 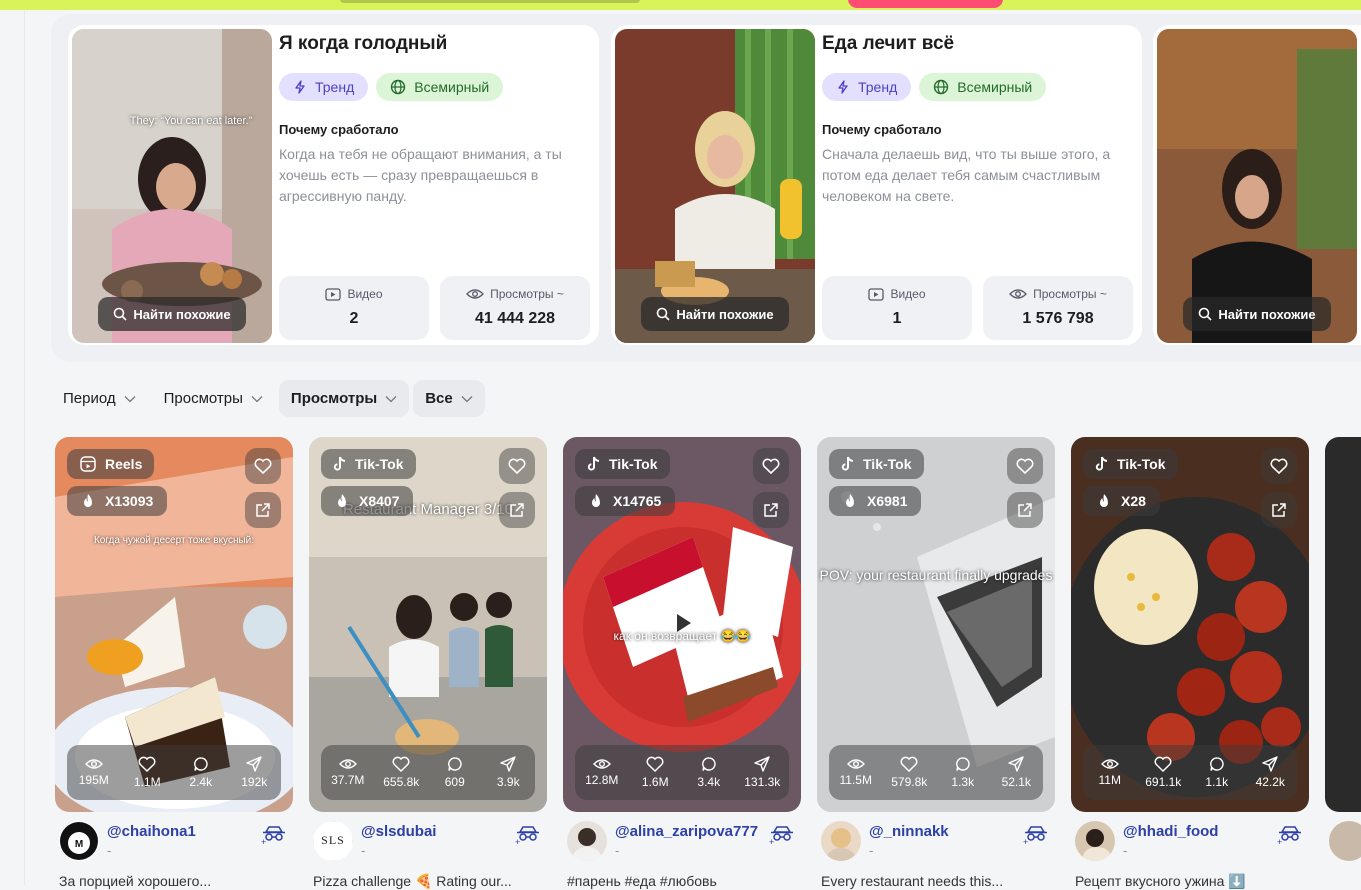 What do you see at coordinates (1163, 782) in the screenshot?
I see `likes-value: 691.1k` at bounding box center [1163, 782].